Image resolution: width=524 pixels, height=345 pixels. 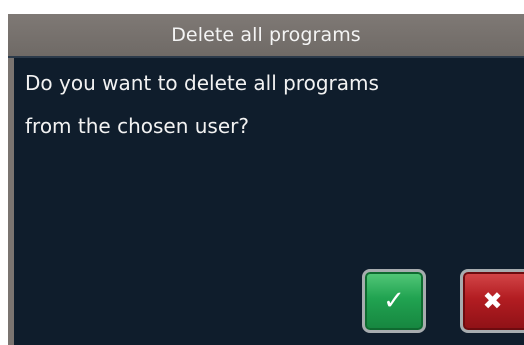 I want to click on check-icon: ✓, so click(x=394, y=301).